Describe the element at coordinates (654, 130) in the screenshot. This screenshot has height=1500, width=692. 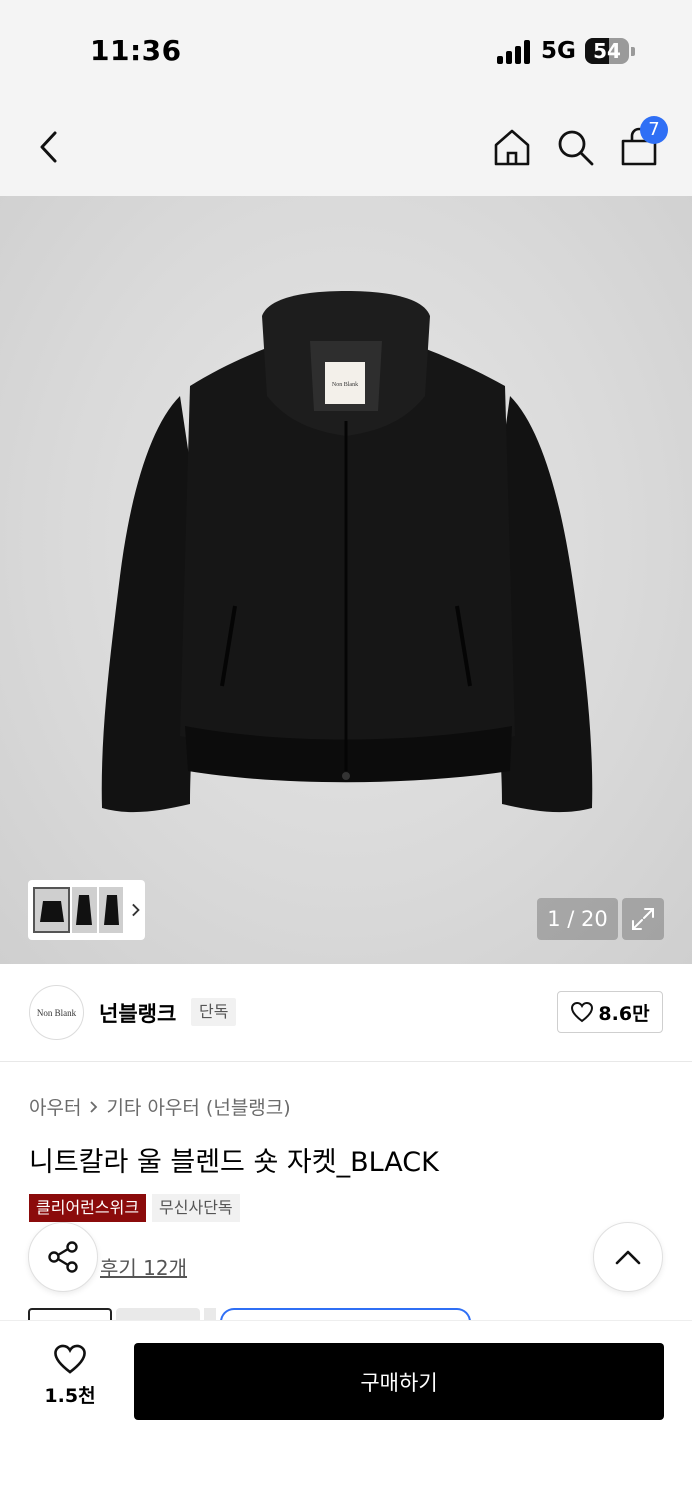
I see `cart-count-badge: 7` at that location.